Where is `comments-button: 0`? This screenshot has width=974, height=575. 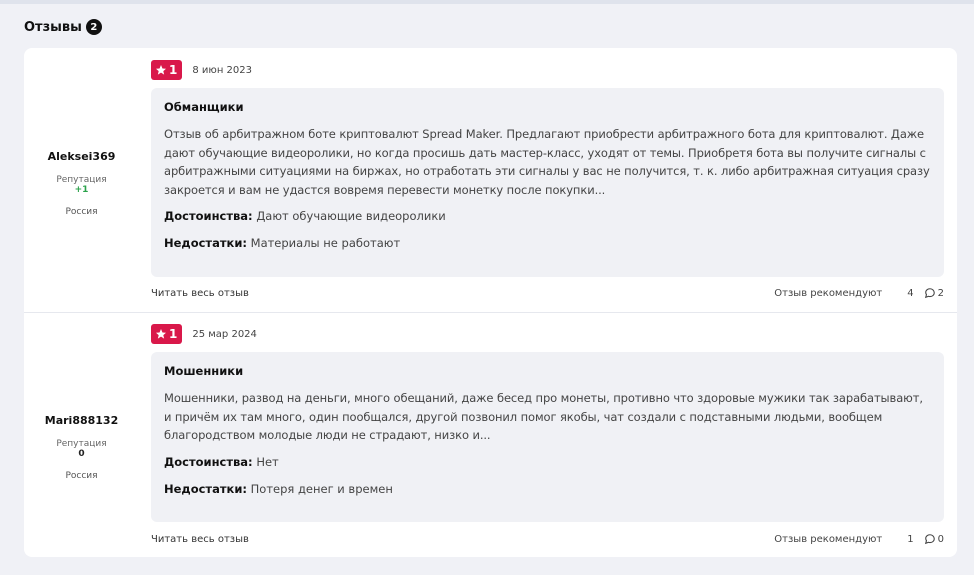
comments-button: 0 is located at coordinates (934, 539).